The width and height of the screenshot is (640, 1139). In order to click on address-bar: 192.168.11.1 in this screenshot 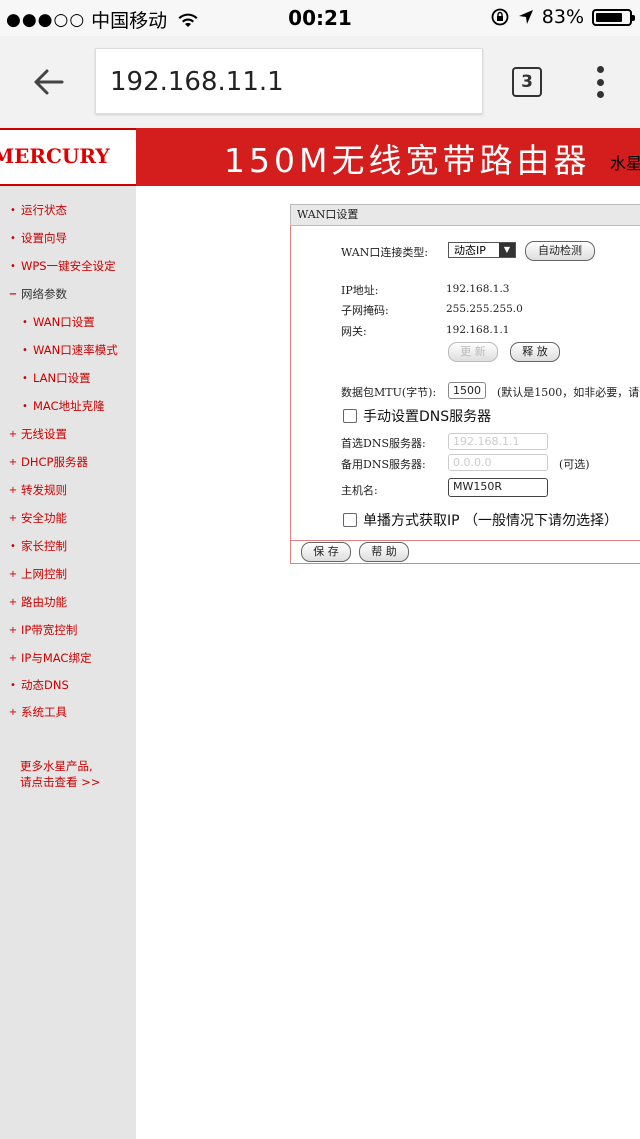, I will do `click(289, 81)`.